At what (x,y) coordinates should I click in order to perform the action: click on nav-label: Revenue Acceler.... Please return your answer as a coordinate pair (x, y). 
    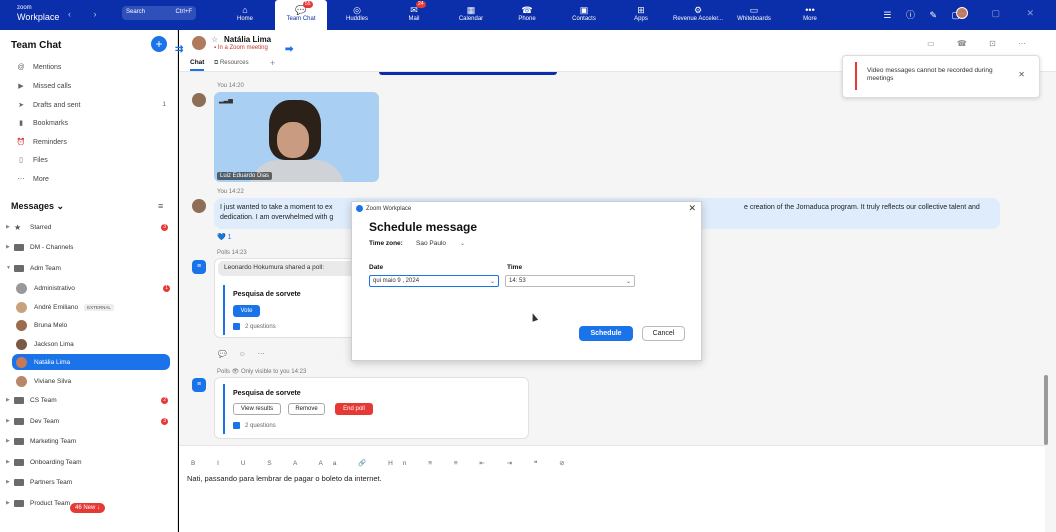
    Looking at the image, I should click on (698, 19).